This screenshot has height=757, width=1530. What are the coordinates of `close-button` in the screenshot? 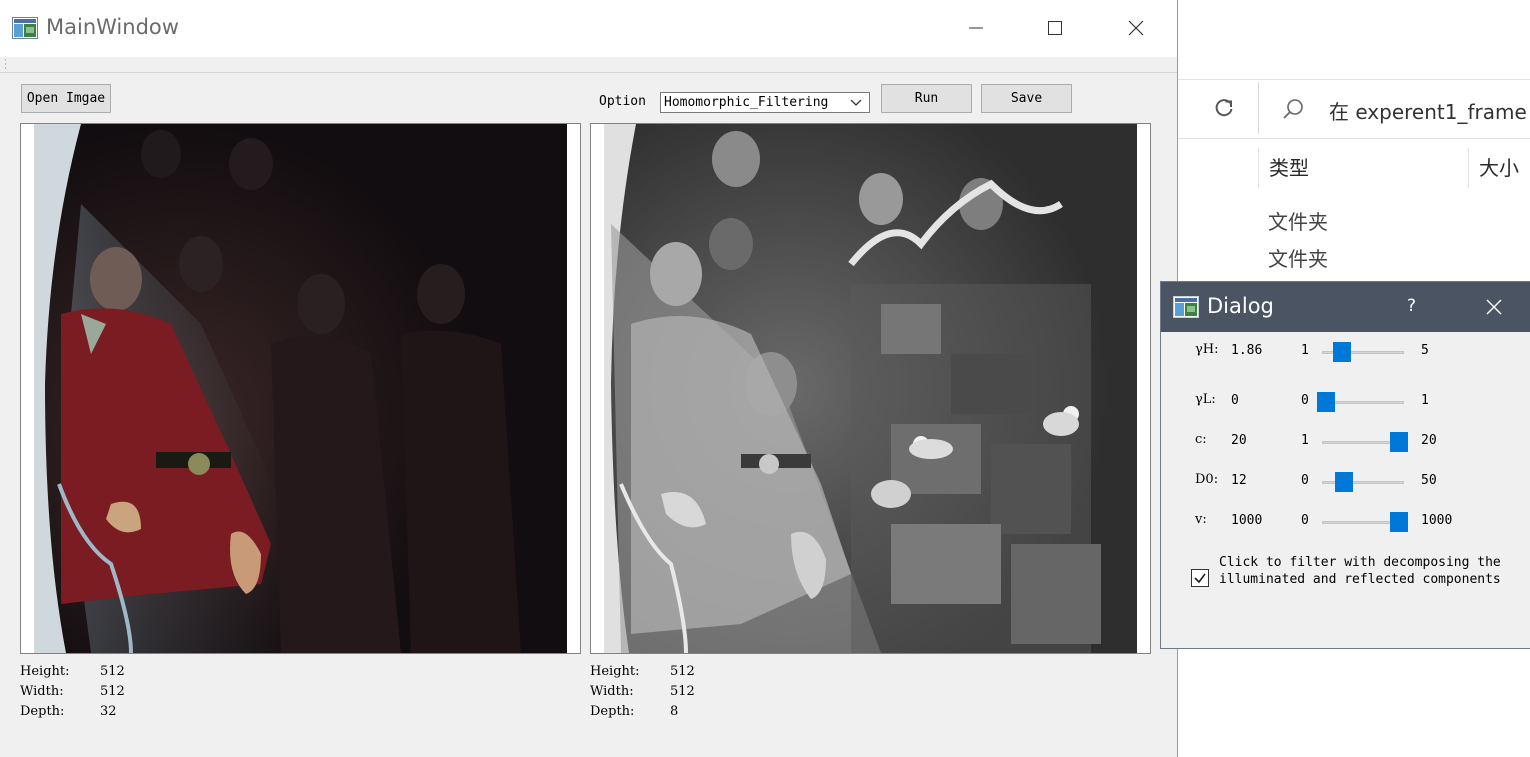 It's located at (1136, 28).